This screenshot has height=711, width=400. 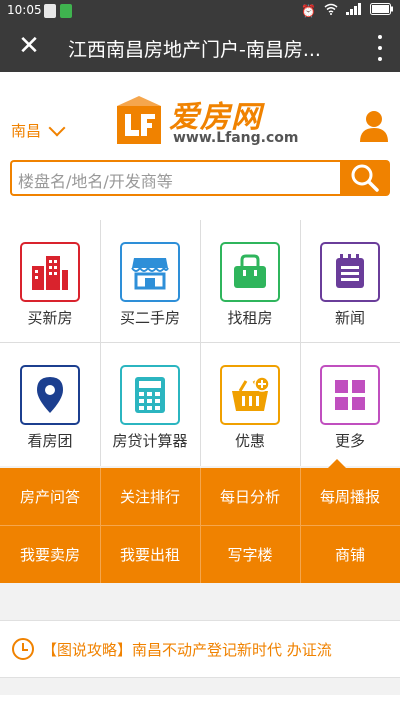 What do you see at coordinates (149, 318) in the screenshot?
I see `grid-item-label: 买二手房` at bounding box center [149, 318].